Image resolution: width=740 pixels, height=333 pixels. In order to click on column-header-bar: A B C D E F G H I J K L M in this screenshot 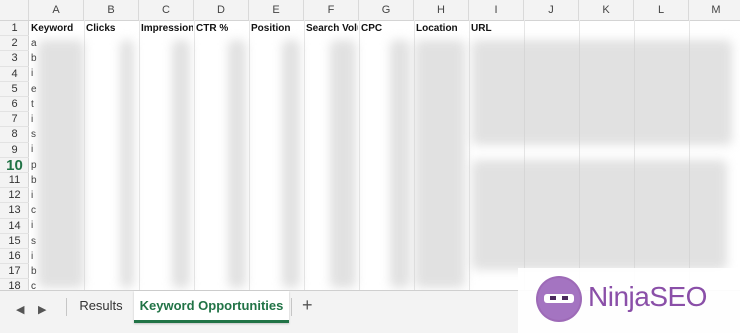, I will do `click(370, 10)`.